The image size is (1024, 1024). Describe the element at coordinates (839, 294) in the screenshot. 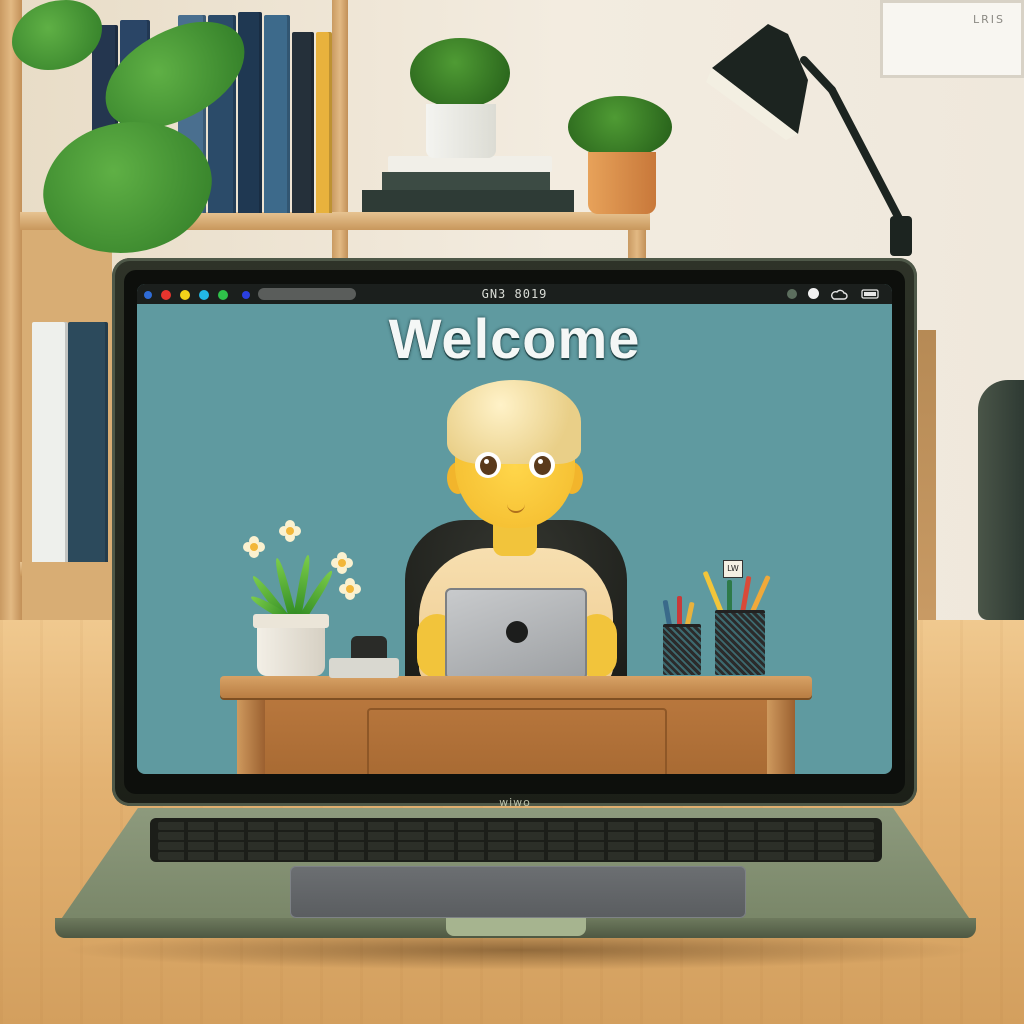

I see `cloud-icon` at that location.